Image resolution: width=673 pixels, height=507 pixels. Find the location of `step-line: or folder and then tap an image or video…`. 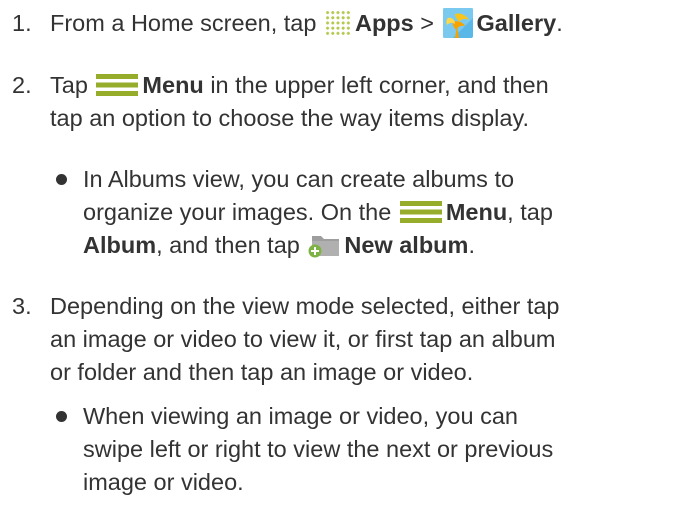

step-line: or folder and then tap an image or video… is located at coordinates (262, 372).